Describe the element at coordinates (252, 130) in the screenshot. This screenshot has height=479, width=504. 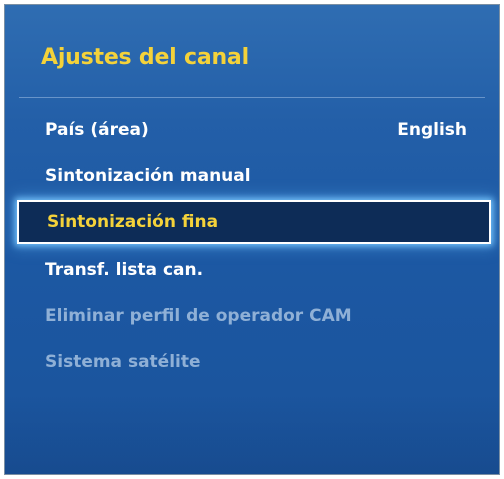
I see `menu-item-country-area: País (área) English` at that location.